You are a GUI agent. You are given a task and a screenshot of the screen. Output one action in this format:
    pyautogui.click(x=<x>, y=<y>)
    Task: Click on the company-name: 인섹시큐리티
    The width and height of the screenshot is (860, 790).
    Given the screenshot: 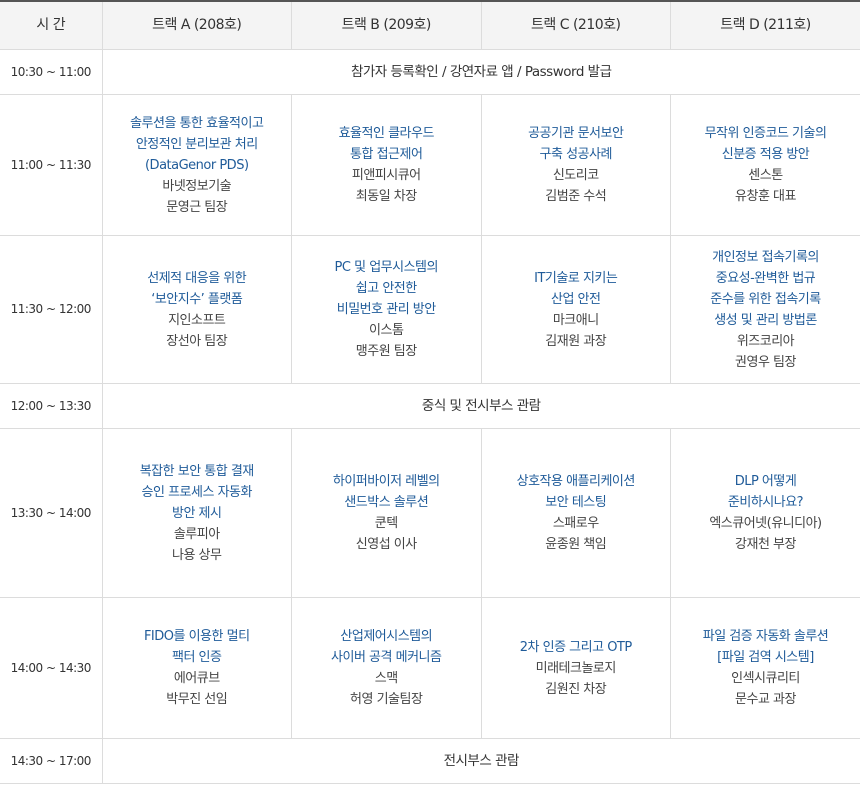 What is the action you would take?
    pyautogui.click(x=765, y=678)
    